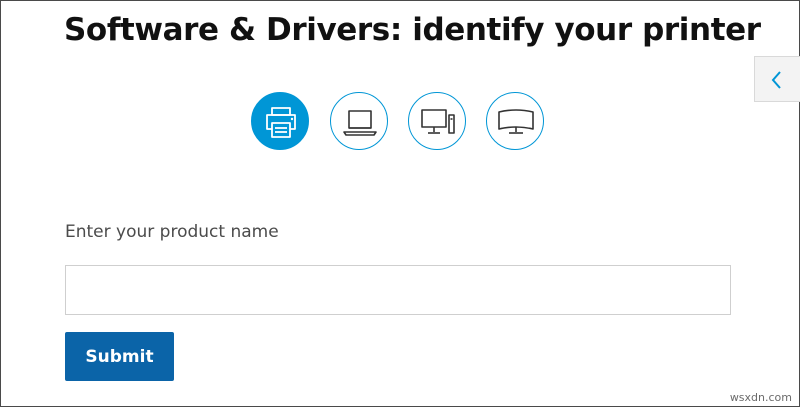 The height and width of the screenshot is (407, 800). I want to click on product-name-label: Enter your product name, so click(172, 232).